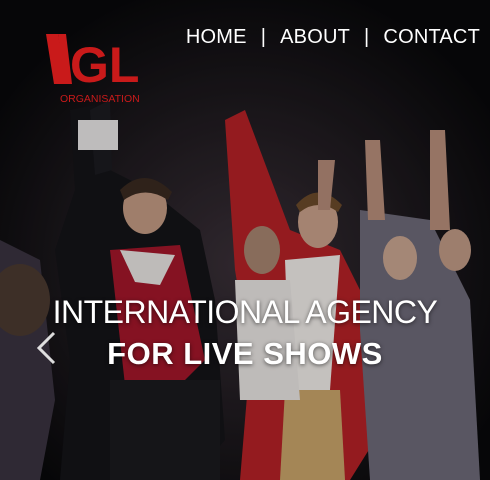 The image size is (490, 480). I want to click on hero-headline-line2: FOR LIVE SHOWS, so click(245, 353).